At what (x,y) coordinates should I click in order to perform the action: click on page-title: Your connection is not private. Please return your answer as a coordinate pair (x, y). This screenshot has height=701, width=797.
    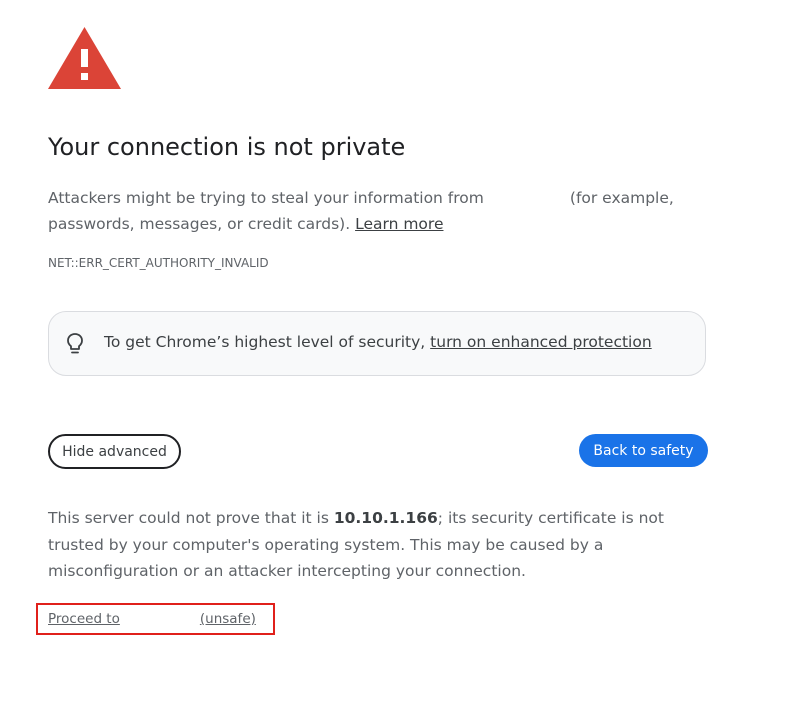
    Looking at the image, I should click on (227, 147).